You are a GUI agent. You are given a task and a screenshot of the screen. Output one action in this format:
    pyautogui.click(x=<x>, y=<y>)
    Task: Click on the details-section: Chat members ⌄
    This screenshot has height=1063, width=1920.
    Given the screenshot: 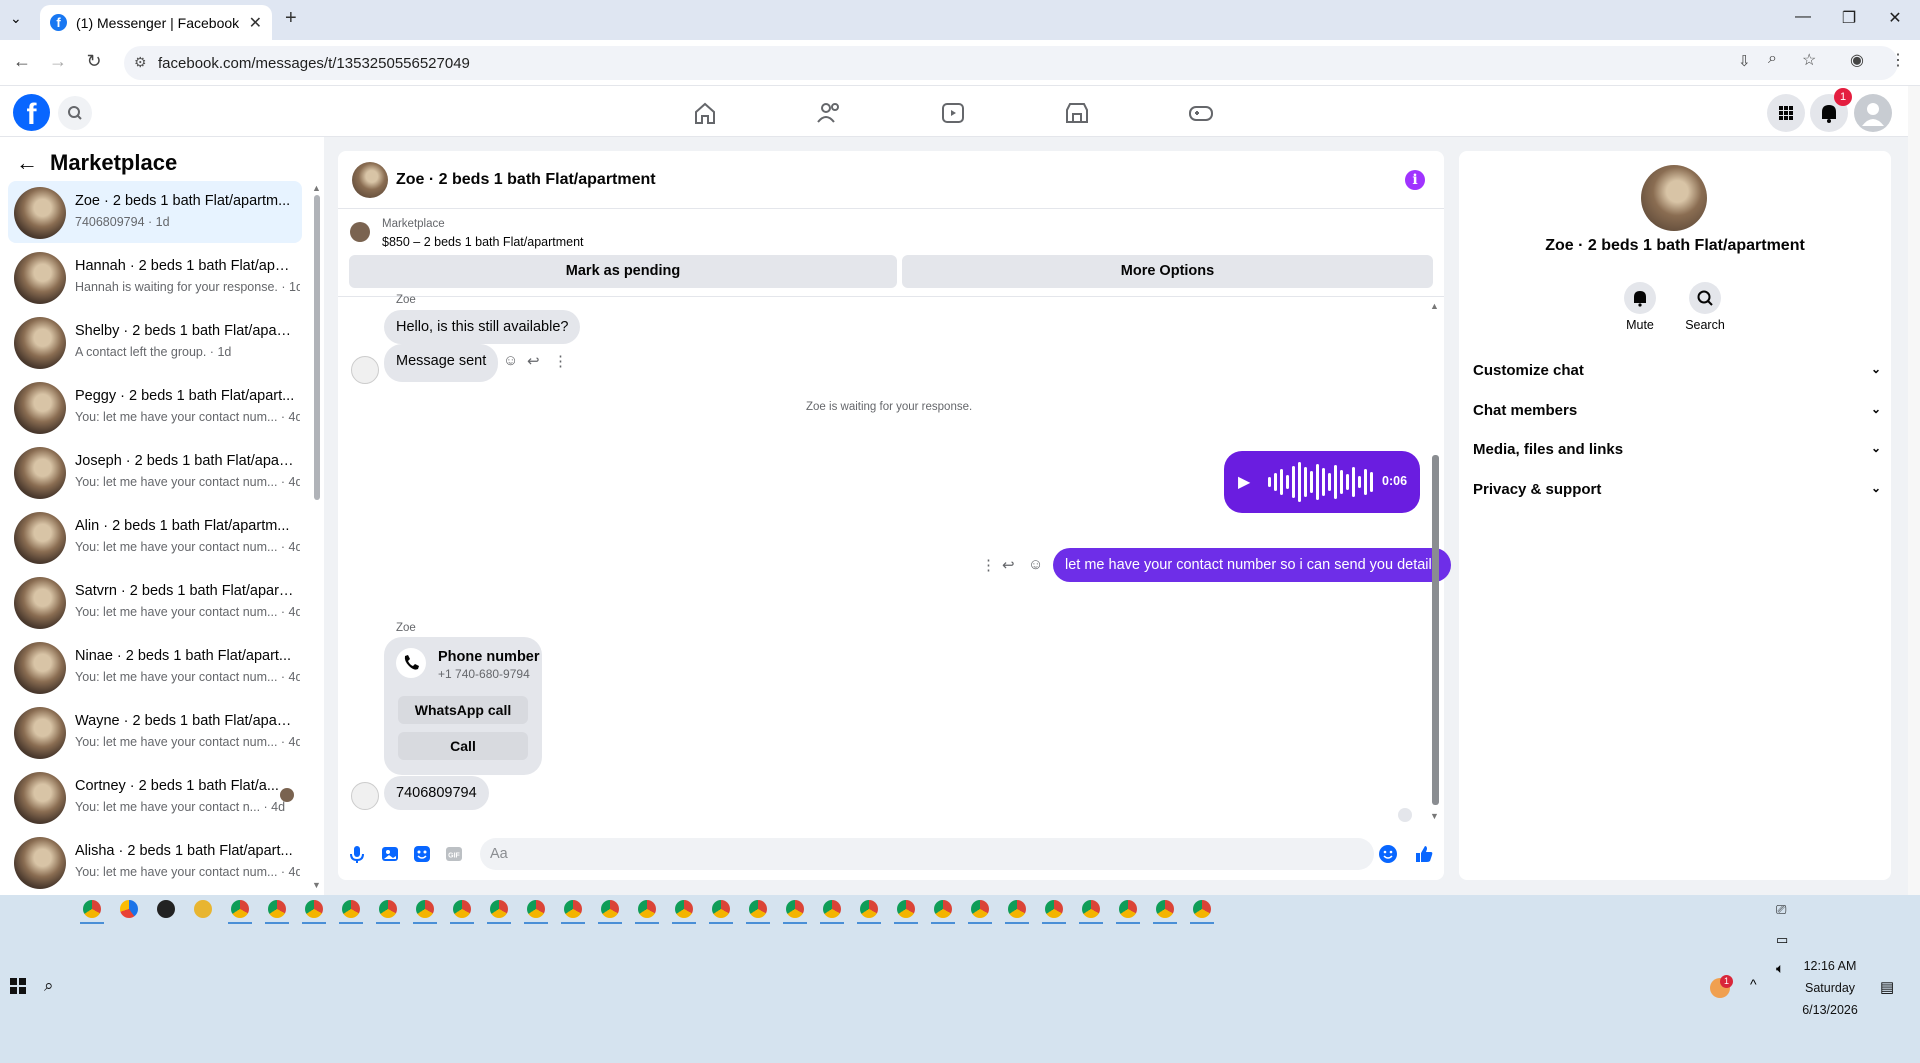 What is the action you would take?
    pyautogui.click(x=1677, y=410)
    